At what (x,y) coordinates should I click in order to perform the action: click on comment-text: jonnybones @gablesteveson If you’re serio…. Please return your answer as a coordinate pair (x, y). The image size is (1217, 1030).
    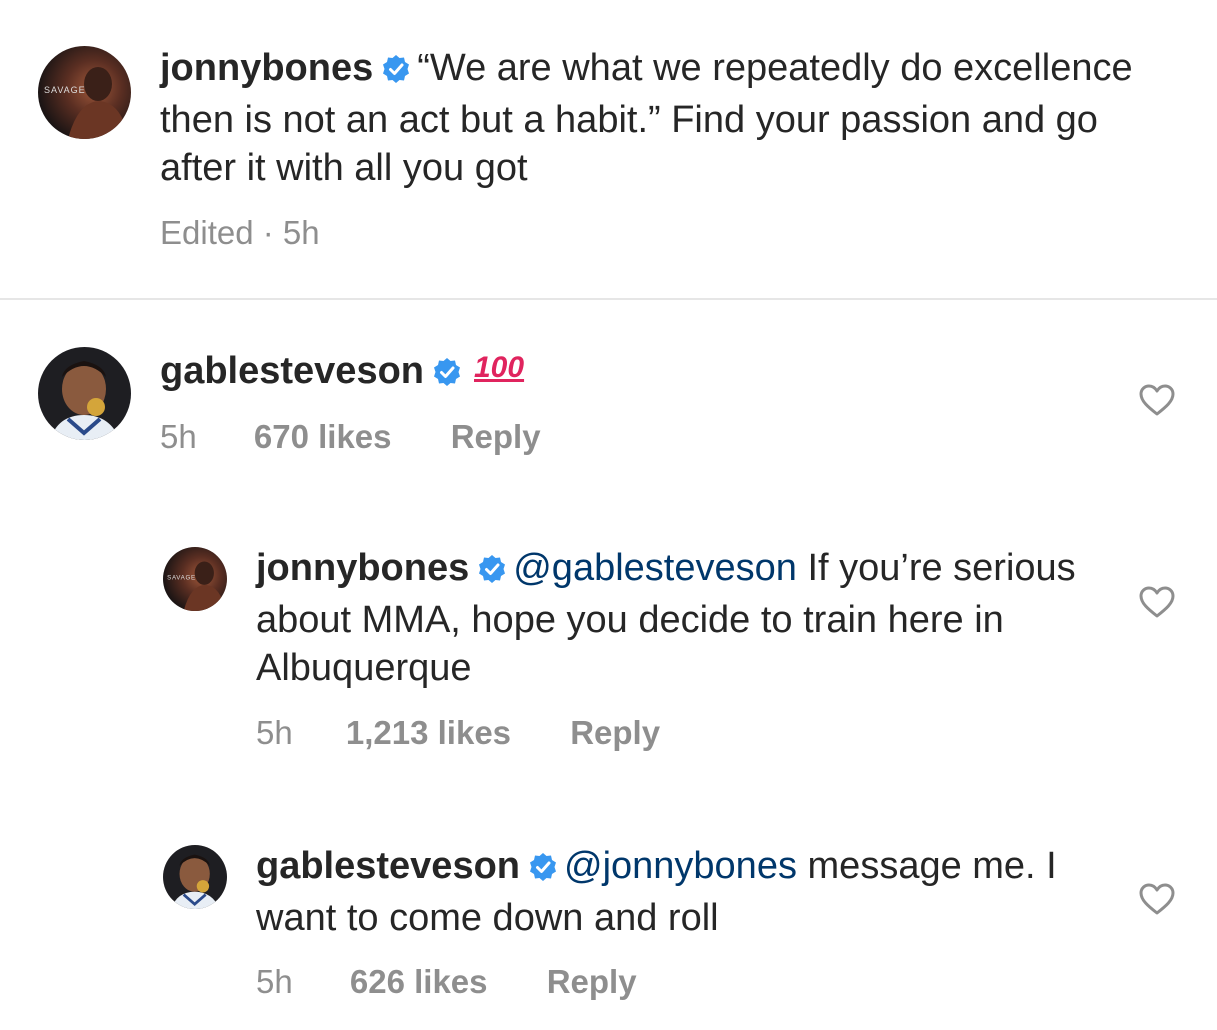
    Looking at the image, I should click on (686, 618).